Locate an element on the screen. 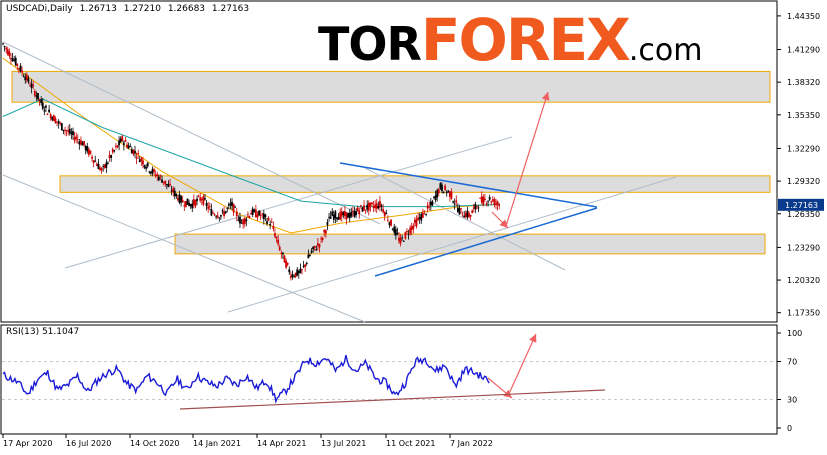 The image size is (827, 455). rsi-tick-label: 0 is located at coordinates (789, 428).